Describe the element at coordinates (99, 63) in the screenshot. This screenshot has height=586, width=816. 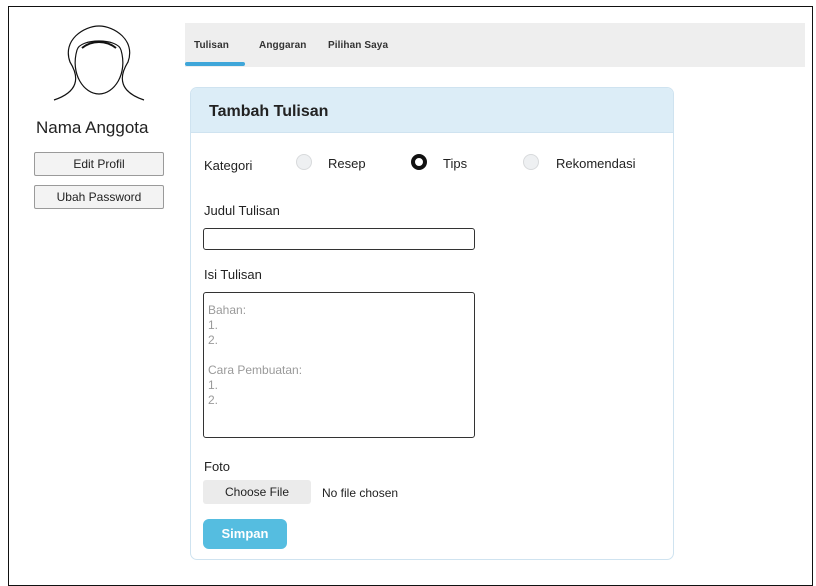
I see `avatar-icon` at that location.